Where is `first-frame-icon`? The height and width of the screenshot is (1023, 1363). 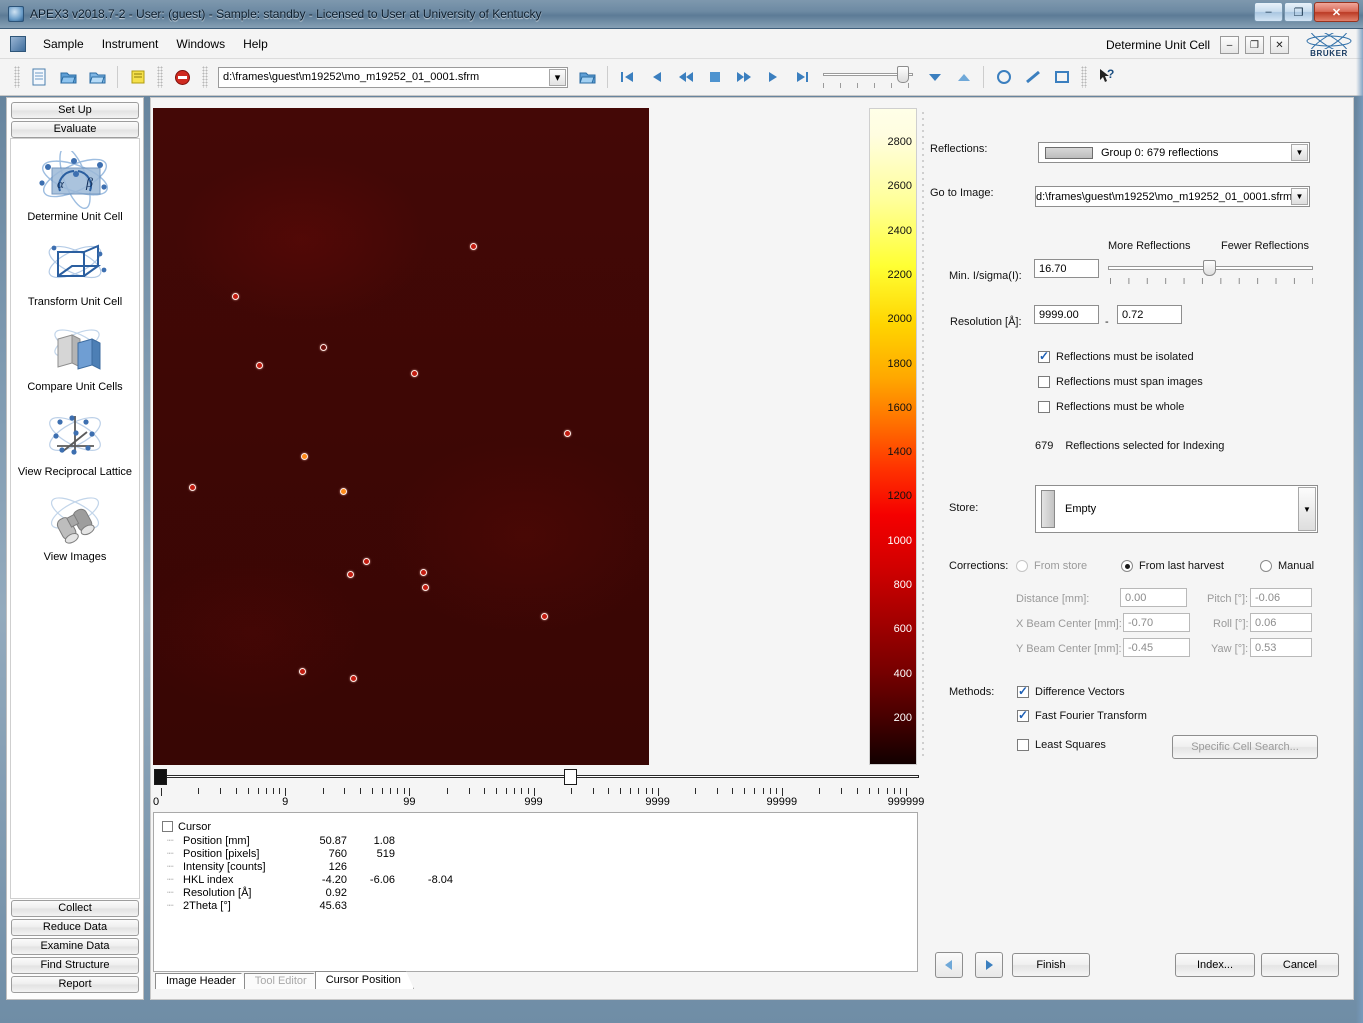
first-frame-icon is located at coordinates (627, 77).